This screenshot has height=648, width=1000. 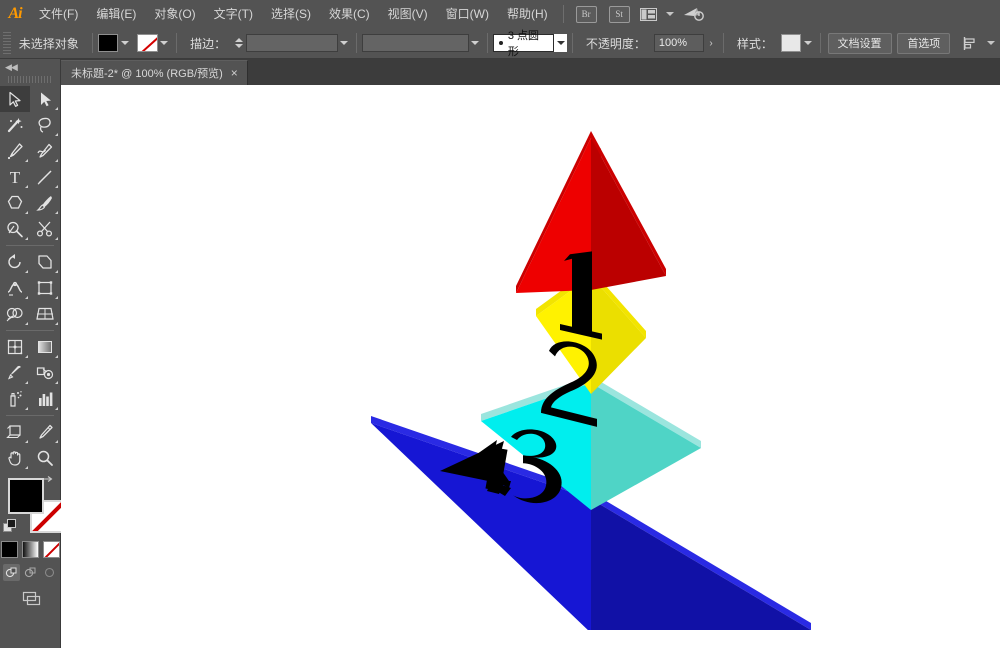 What do you see at coordinates (15, 151) in the screenshot?
I see `tool-pen` at bounding box center [15, 151].